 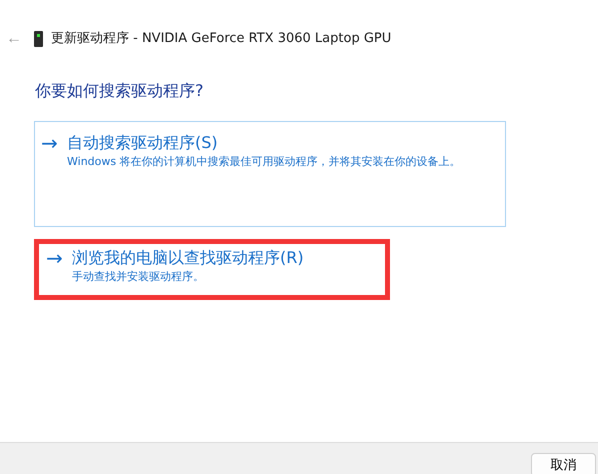 I want to click on option-card: → 浏览我的电脑以查找驱动程序(R) 手动查找并安装驱动程序。, so click(x=212, y=269).